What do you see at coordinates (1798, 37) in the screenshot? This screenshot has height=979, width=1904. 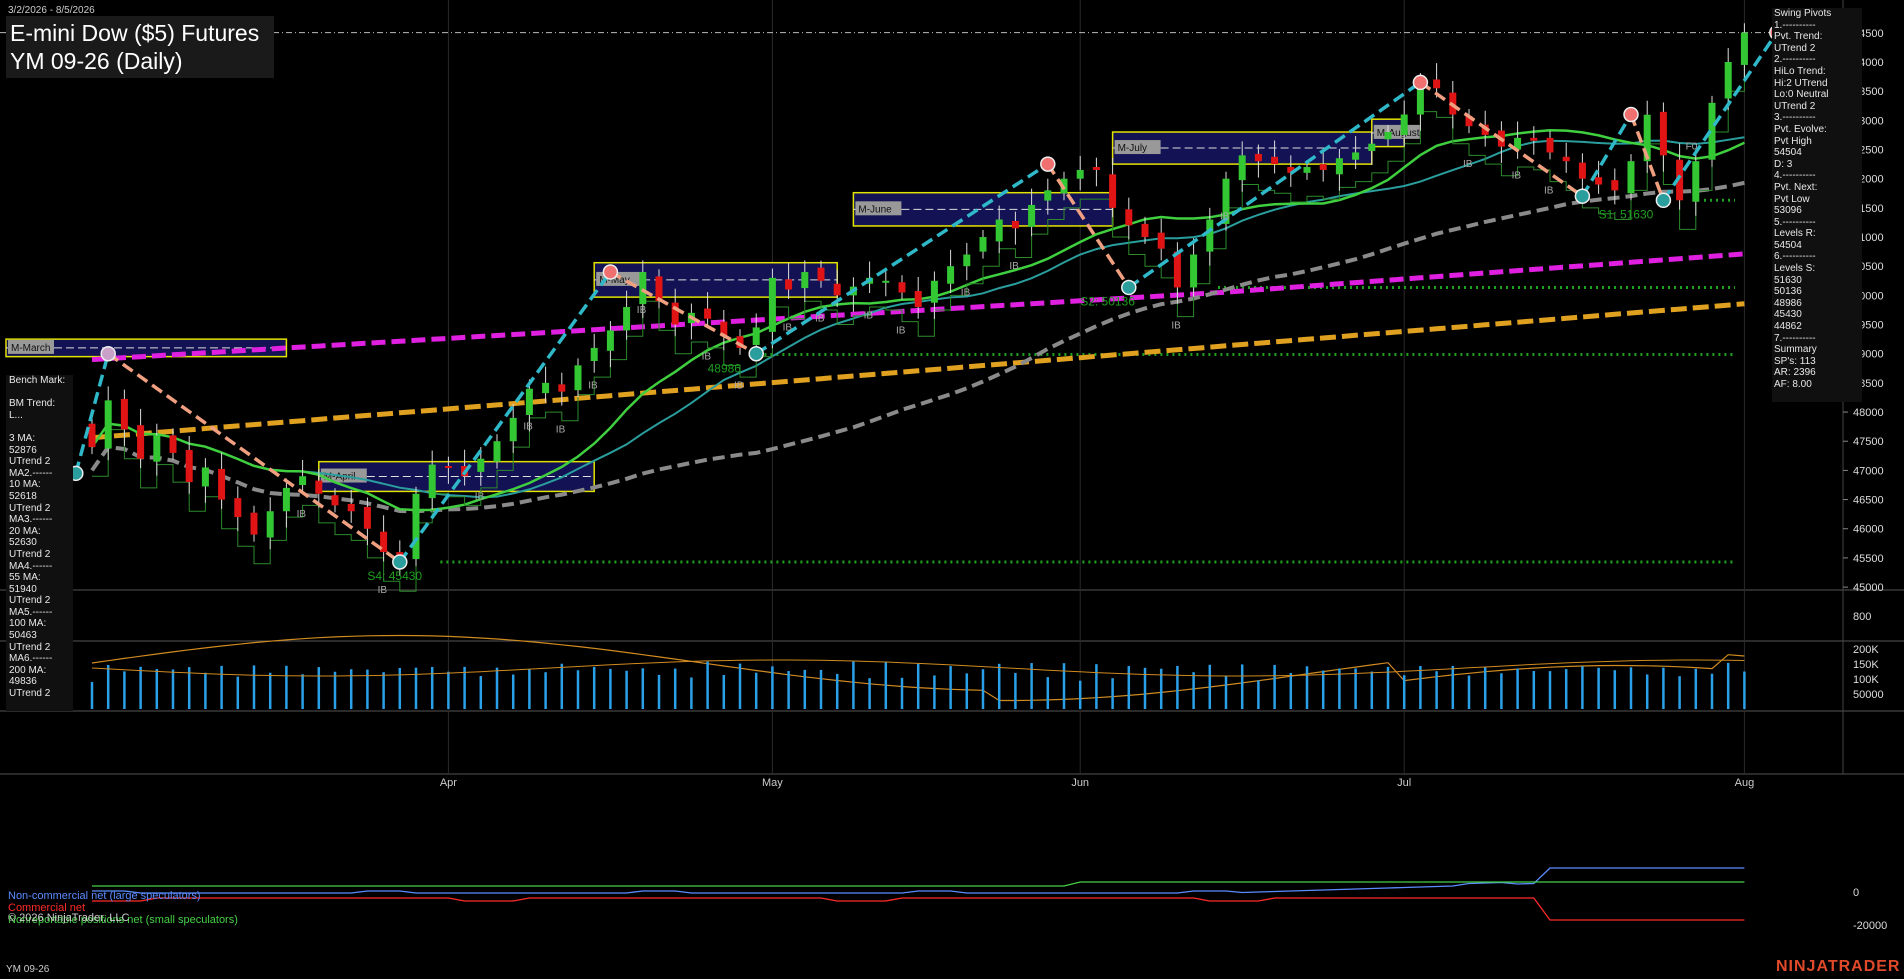 I see `swing-pivot-line: Pvt. Trend:` at bounding box center [1798, 37].